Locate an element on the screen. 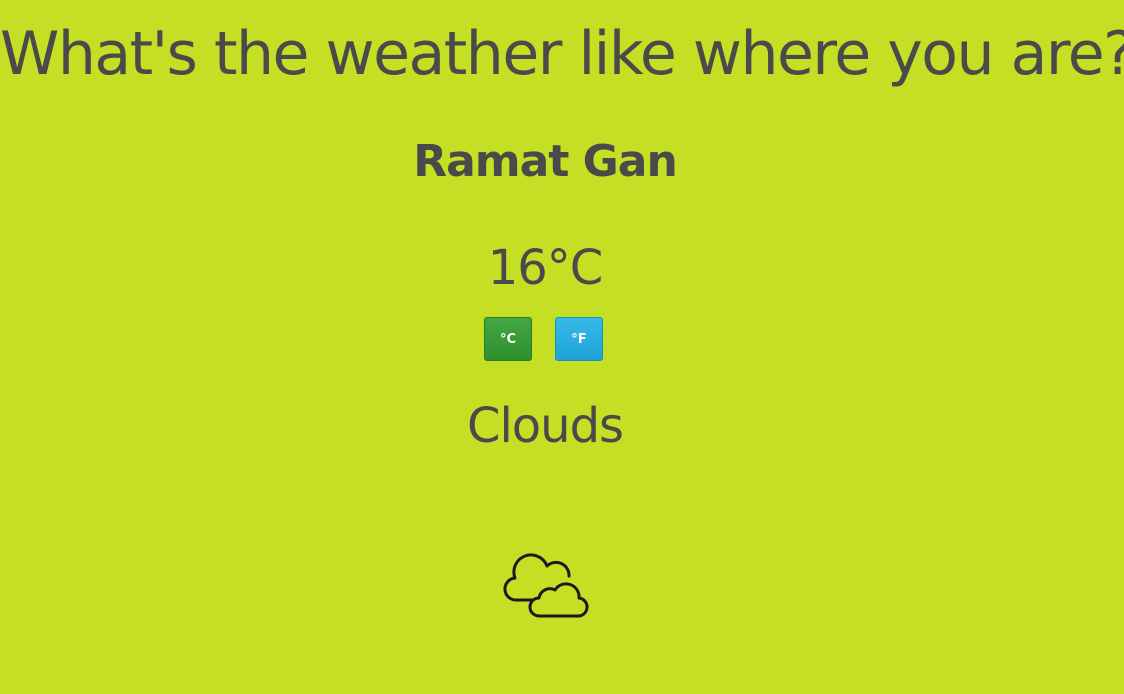 The height and width of the screenshot is (694, 1124). unit-toggle-group: °C °F is located at coordinates (543, 339).